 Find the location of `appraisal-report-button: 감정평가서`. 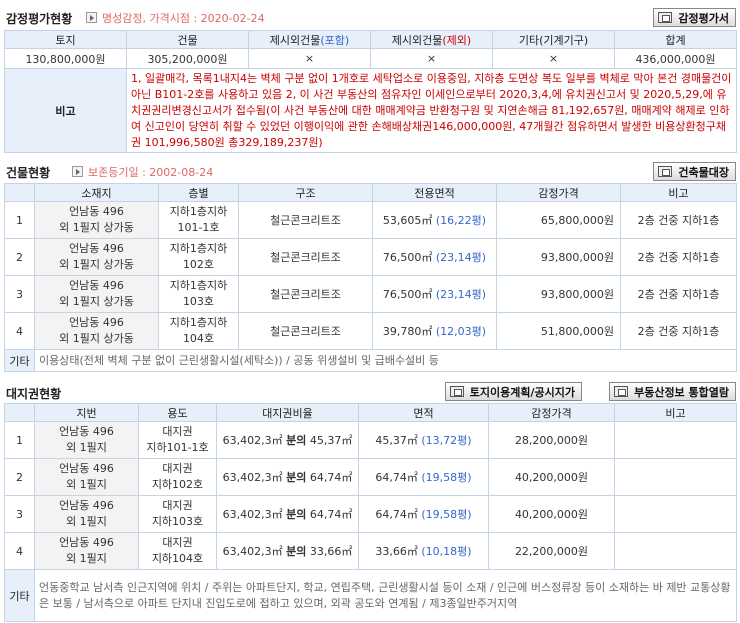

appraisal-report-button: 감정평가서 is located at coordinates (694, 17).